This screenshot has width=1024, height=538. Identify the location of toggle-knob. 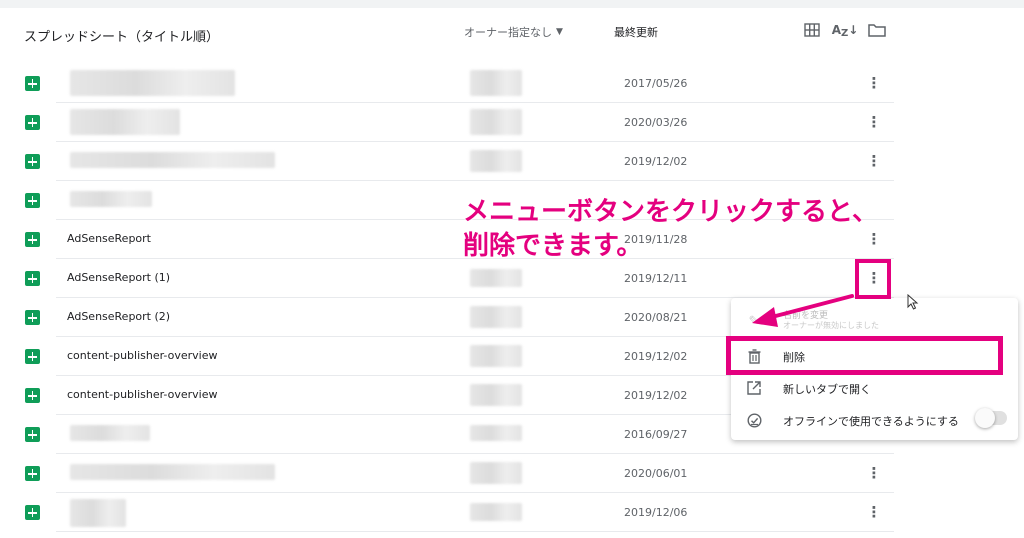
(985, 418).